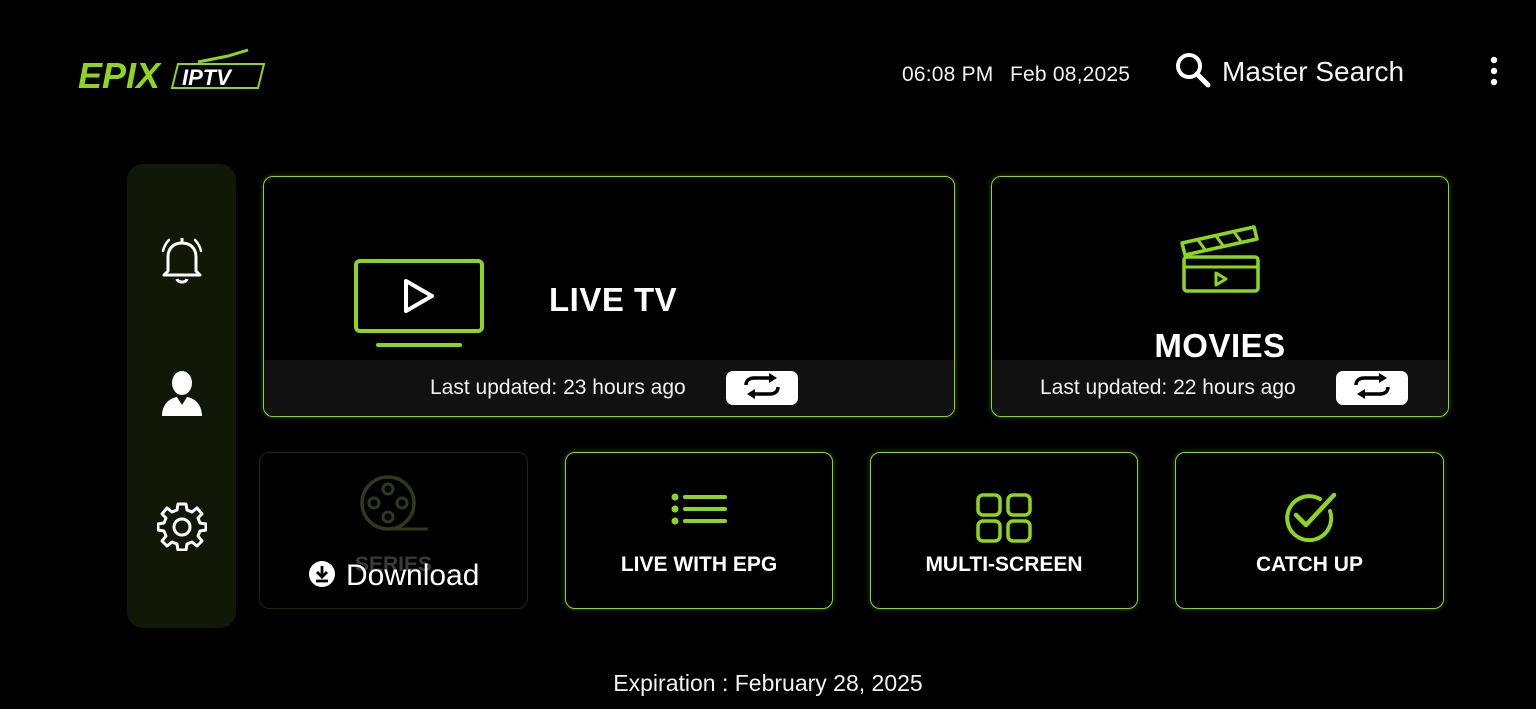  I want to click on download-label: Download, so click(413, 575).